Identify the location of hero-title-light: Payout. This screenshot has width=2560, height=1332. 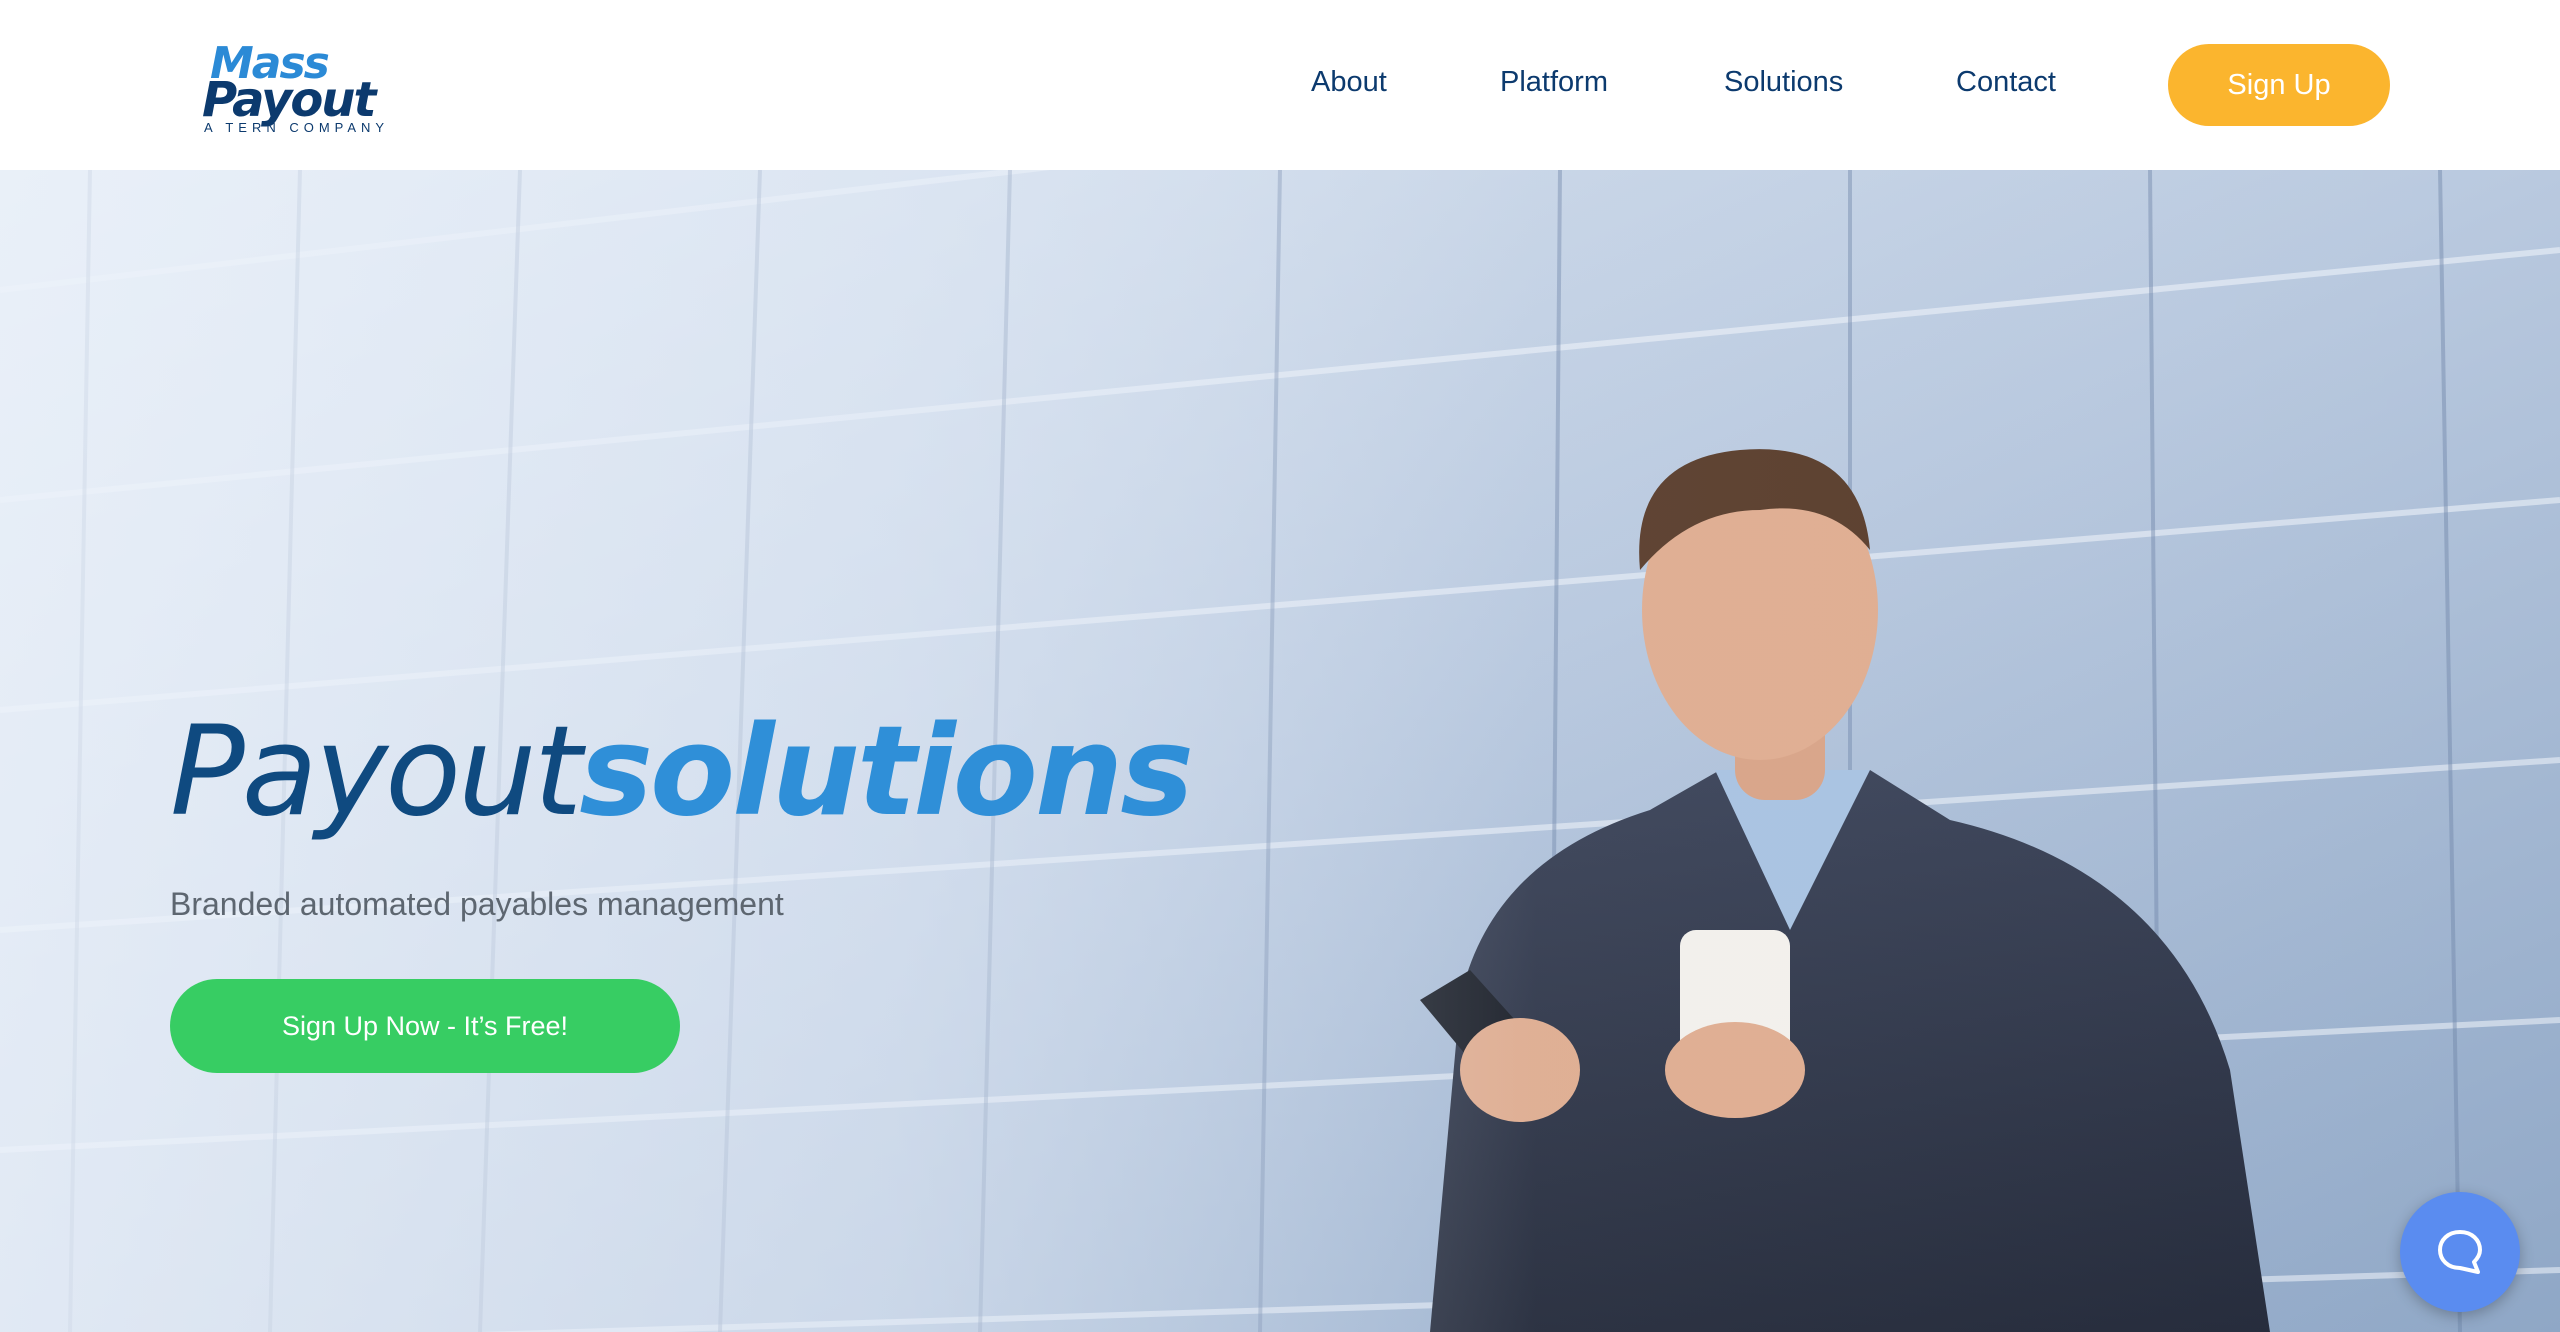
(376, 772).